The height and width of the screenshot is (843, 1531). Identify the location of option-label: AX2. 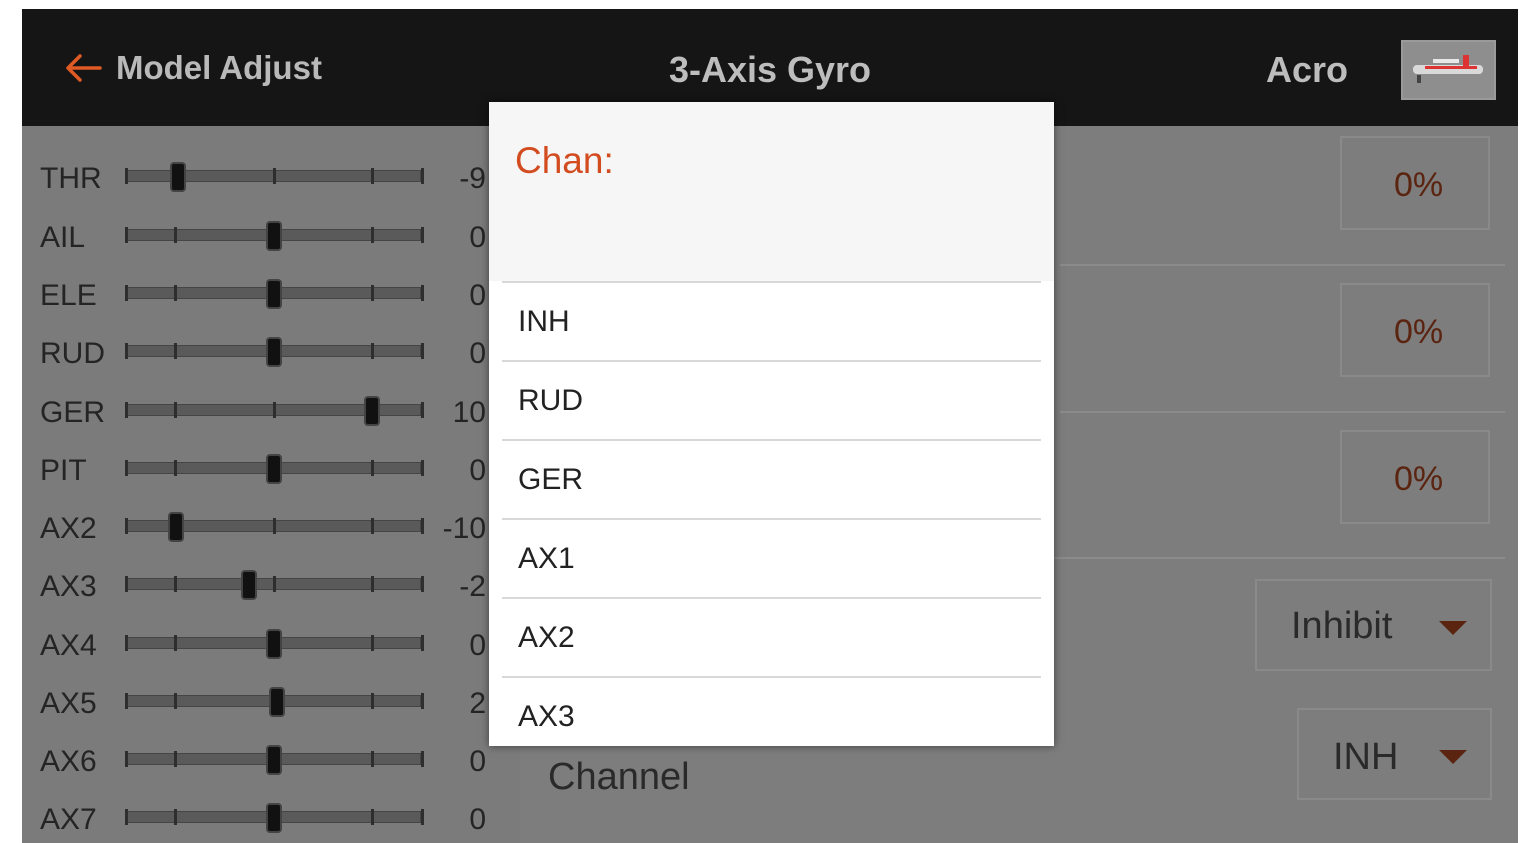
(546, 637).